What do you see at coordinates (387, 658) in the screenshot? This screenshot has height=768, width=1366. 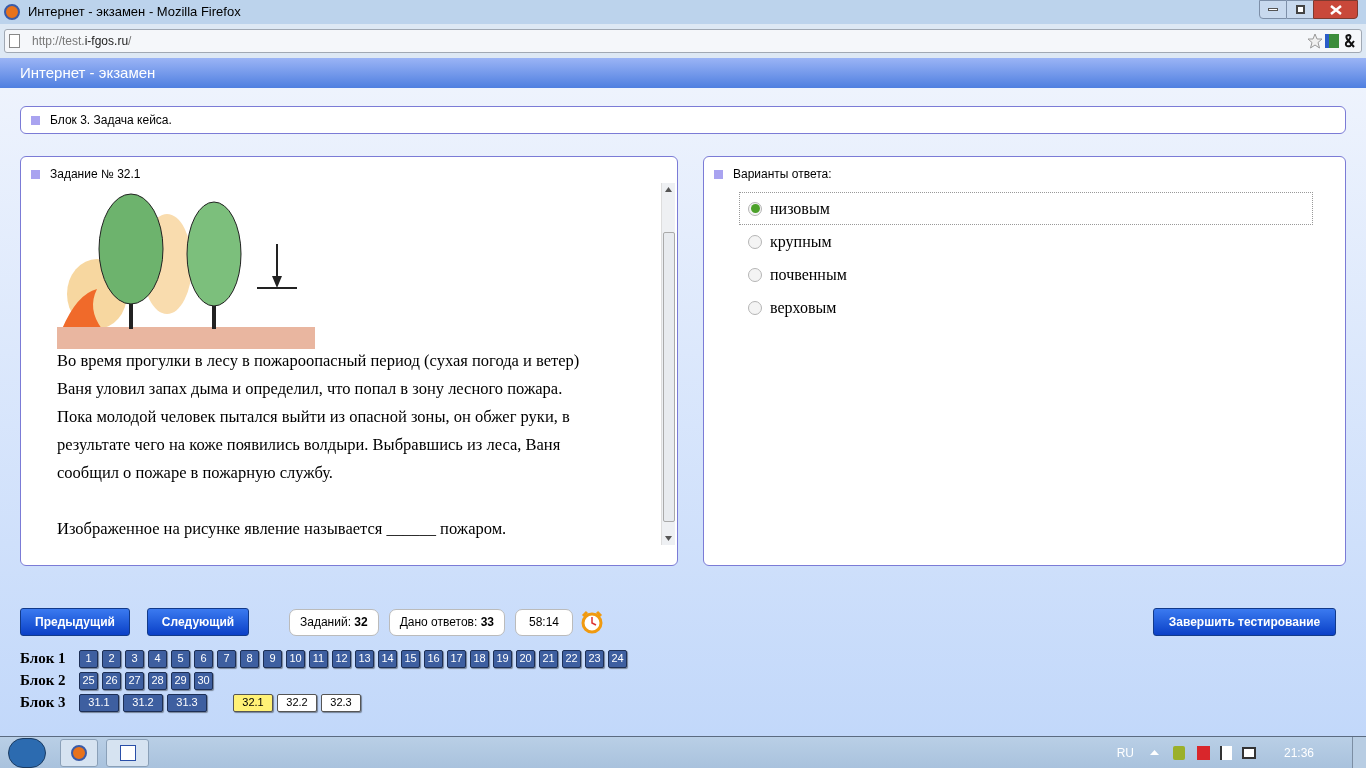 I see `question-number-button: 14` at bounding box center [387, 658].